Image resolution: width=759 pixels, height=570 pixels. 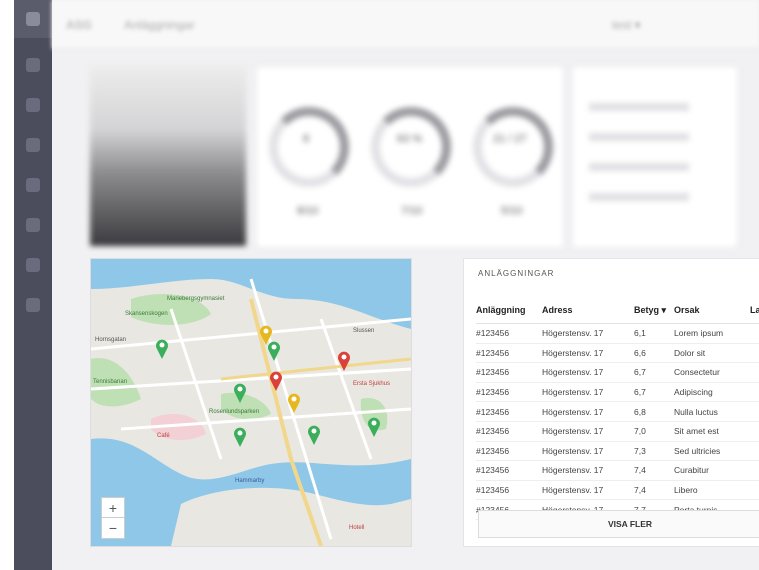 I want to click on table-row: #123456 Högerstensv. 17 7,4 Libero, so click(x=617, y=490).